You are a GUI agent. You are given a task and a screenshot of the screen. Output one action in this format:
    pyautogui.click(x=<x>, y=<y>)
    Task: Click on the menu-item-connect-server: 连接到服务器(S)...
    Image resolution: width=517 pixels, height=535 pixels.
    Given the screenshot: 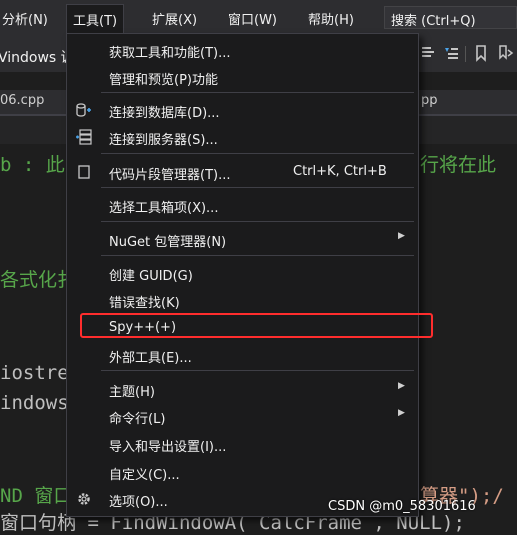 What is the action you would take?
    pyautogui.click(x=242, y=137)
    